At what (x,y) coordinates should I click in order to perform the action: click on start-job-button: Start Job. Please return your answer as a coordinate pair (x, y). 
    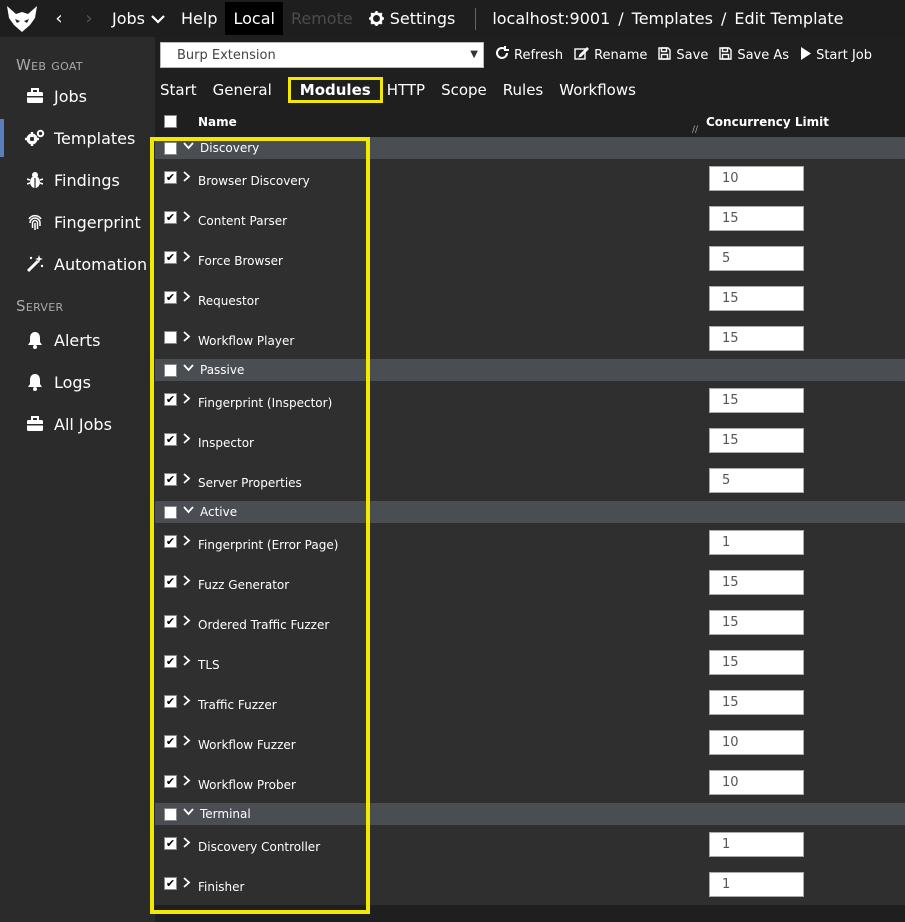
    Looking at the image, I should click on (836, 55).